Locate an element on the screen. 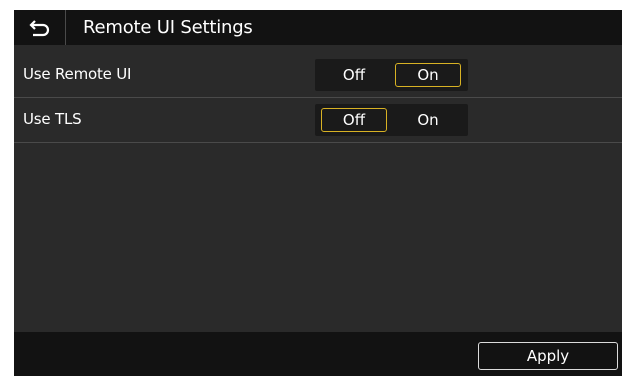 This screenshot has height=376, width=627. back-button is located at coordinates (40, 27).